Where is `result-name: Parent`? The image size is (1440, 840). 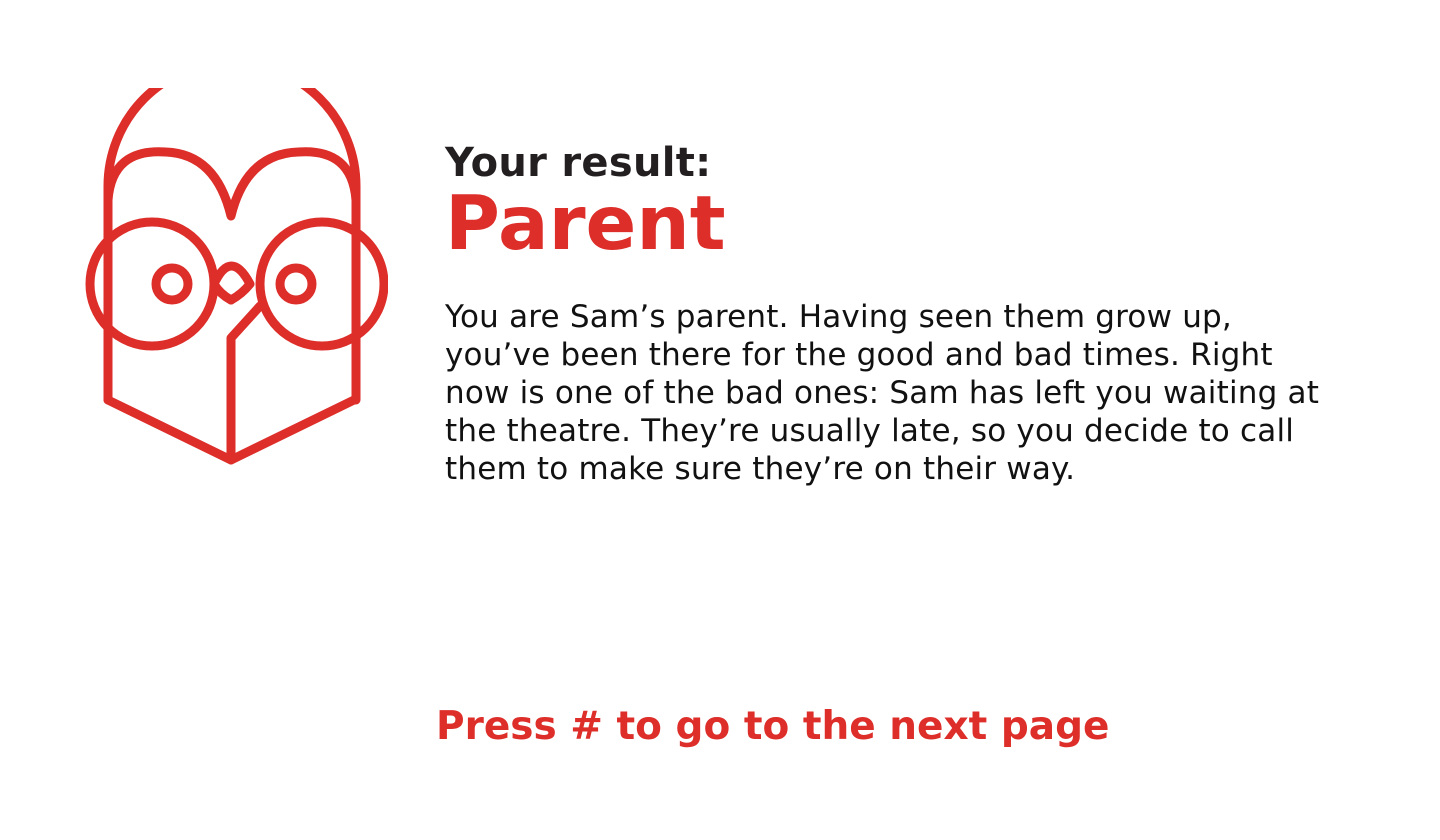
result-name: Parent is located at coordinates (585, 223).